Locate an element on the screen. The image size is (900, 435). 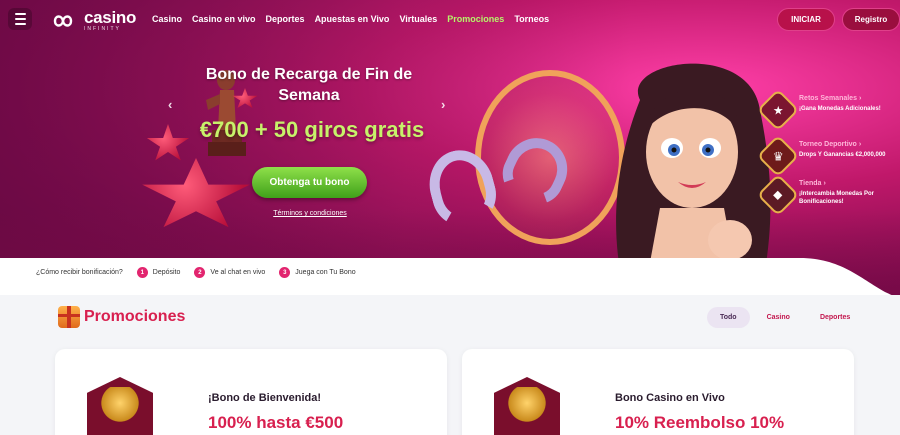
nav-link-torneos: Torneos is located at coordinates (531, 19).